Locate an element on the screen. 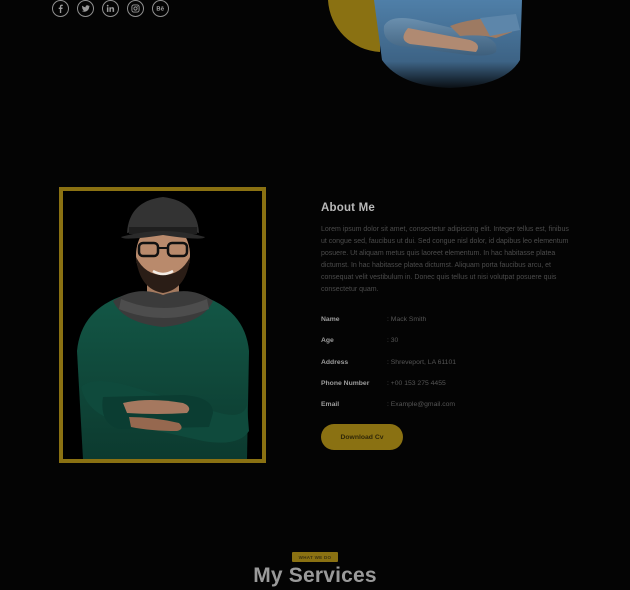 This screenshot has height=590, width=630. info-value: : Mack Smith is located at coordinates (407, 320).